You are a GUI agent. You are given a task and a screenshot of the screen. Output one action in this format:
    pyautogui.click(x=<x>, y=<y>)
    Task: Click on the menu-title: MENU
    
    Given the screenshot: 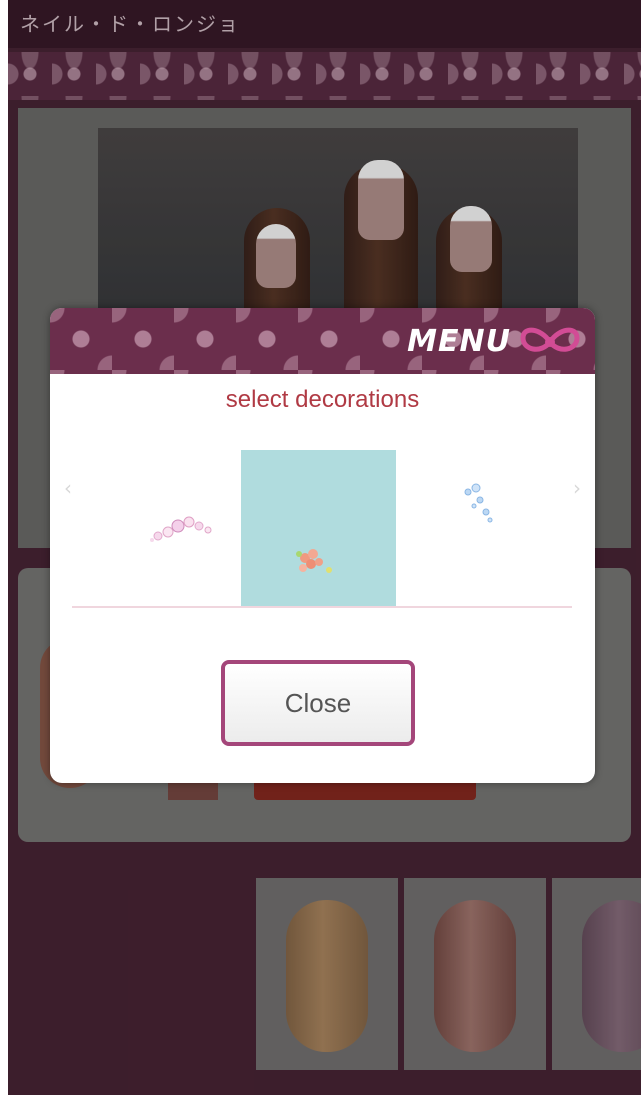 What is the action you would take?
    pyautogui.click(x=459, y=341)
    